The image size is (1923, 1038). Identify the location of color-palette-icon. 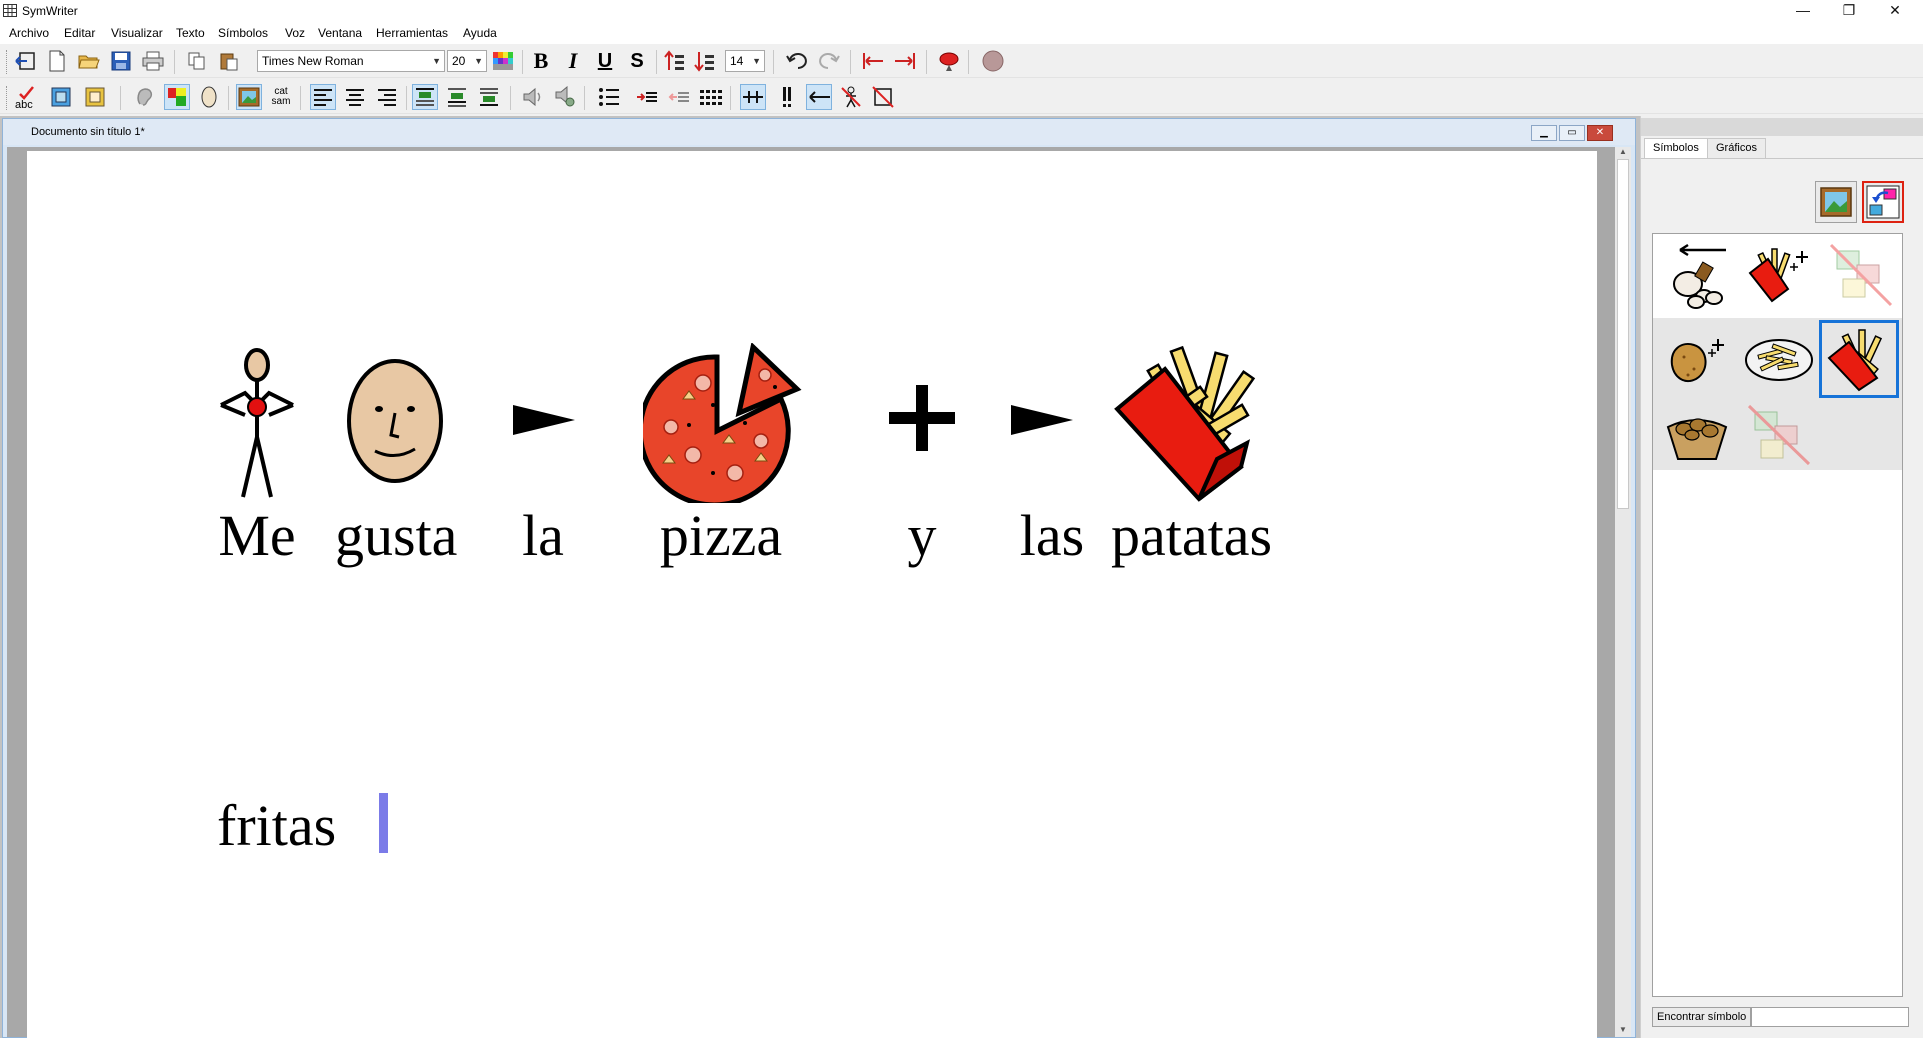
(503, 61).